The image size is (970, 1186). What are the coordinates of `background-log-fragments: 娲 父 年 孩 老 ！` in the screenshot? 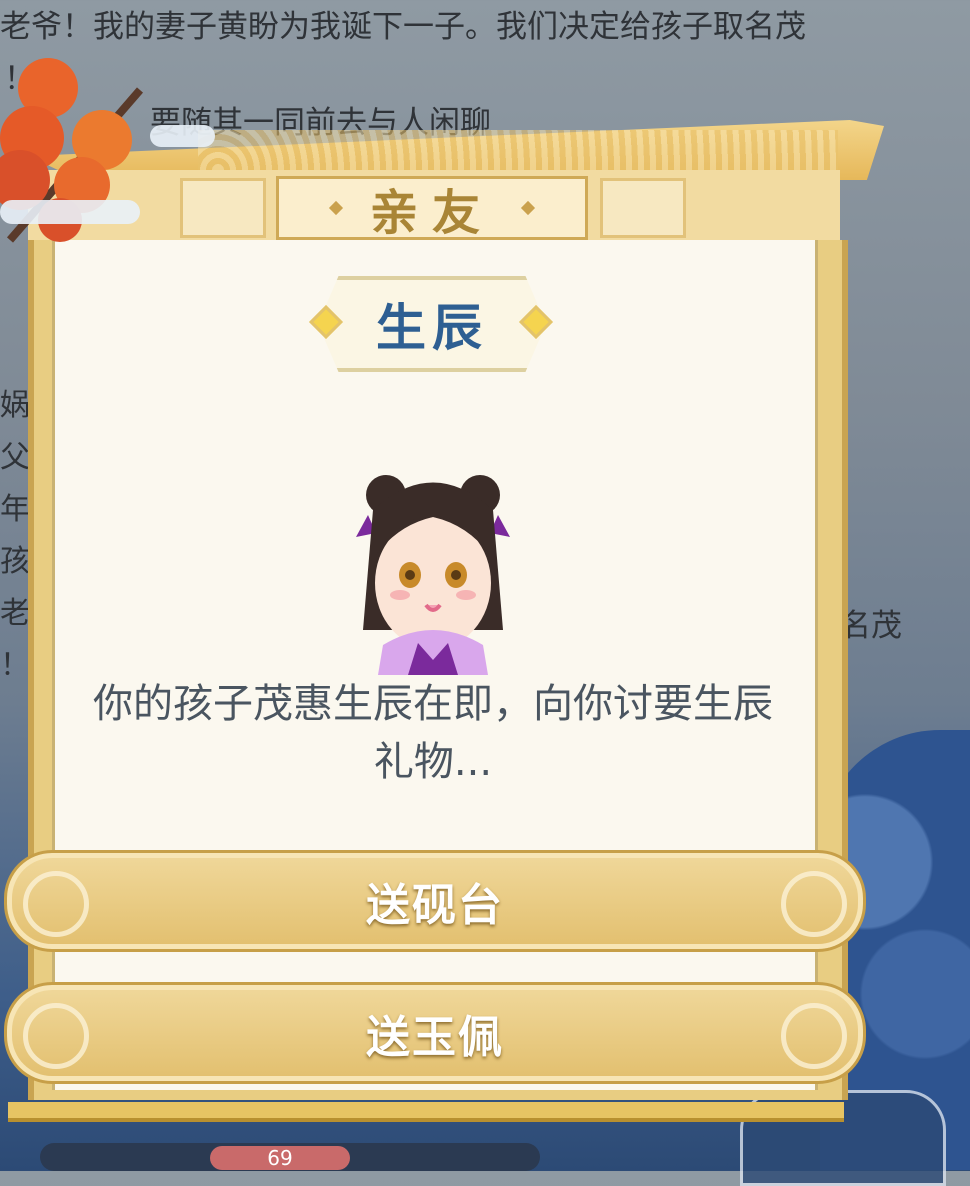 It's located at (15, 536).